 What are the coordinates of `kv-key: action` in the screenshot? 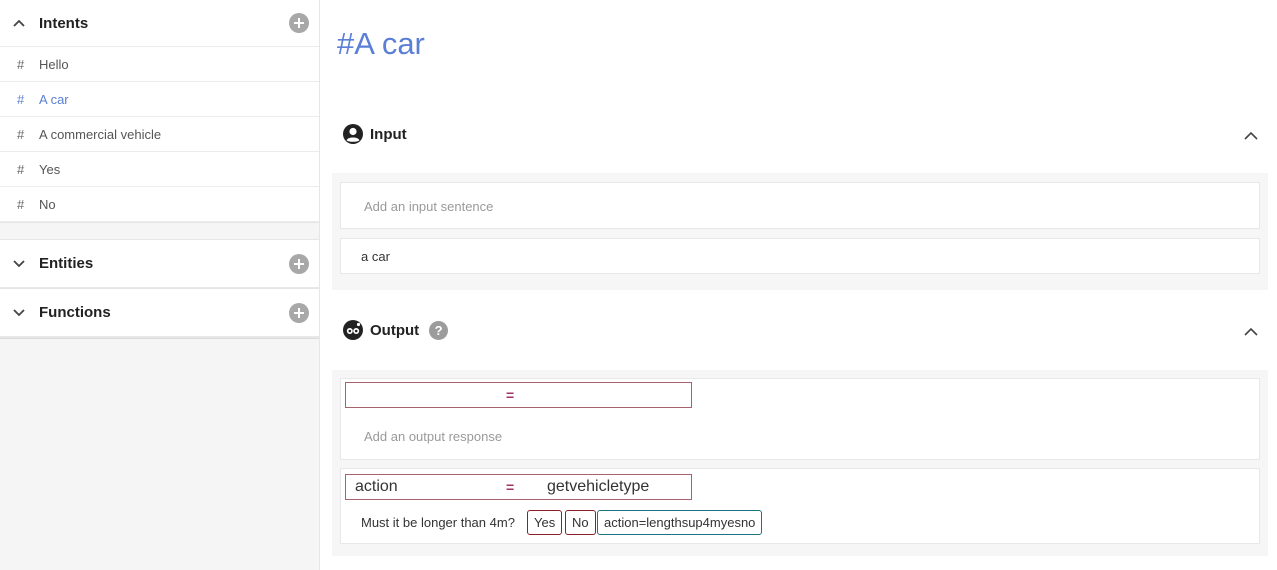 It's located at (426, 487).